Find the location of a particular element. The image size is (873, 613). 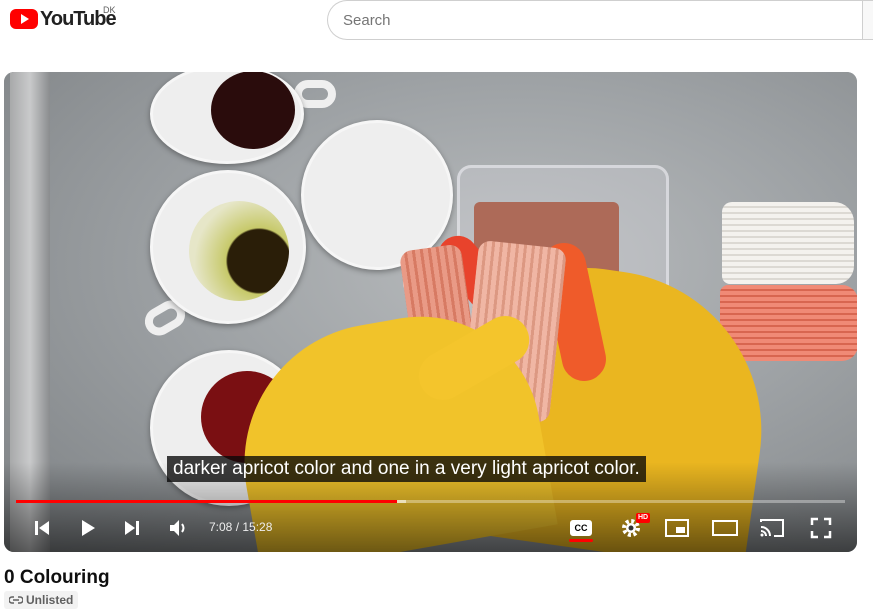

subtitles-button: CC is located at coordinates (581, 528).